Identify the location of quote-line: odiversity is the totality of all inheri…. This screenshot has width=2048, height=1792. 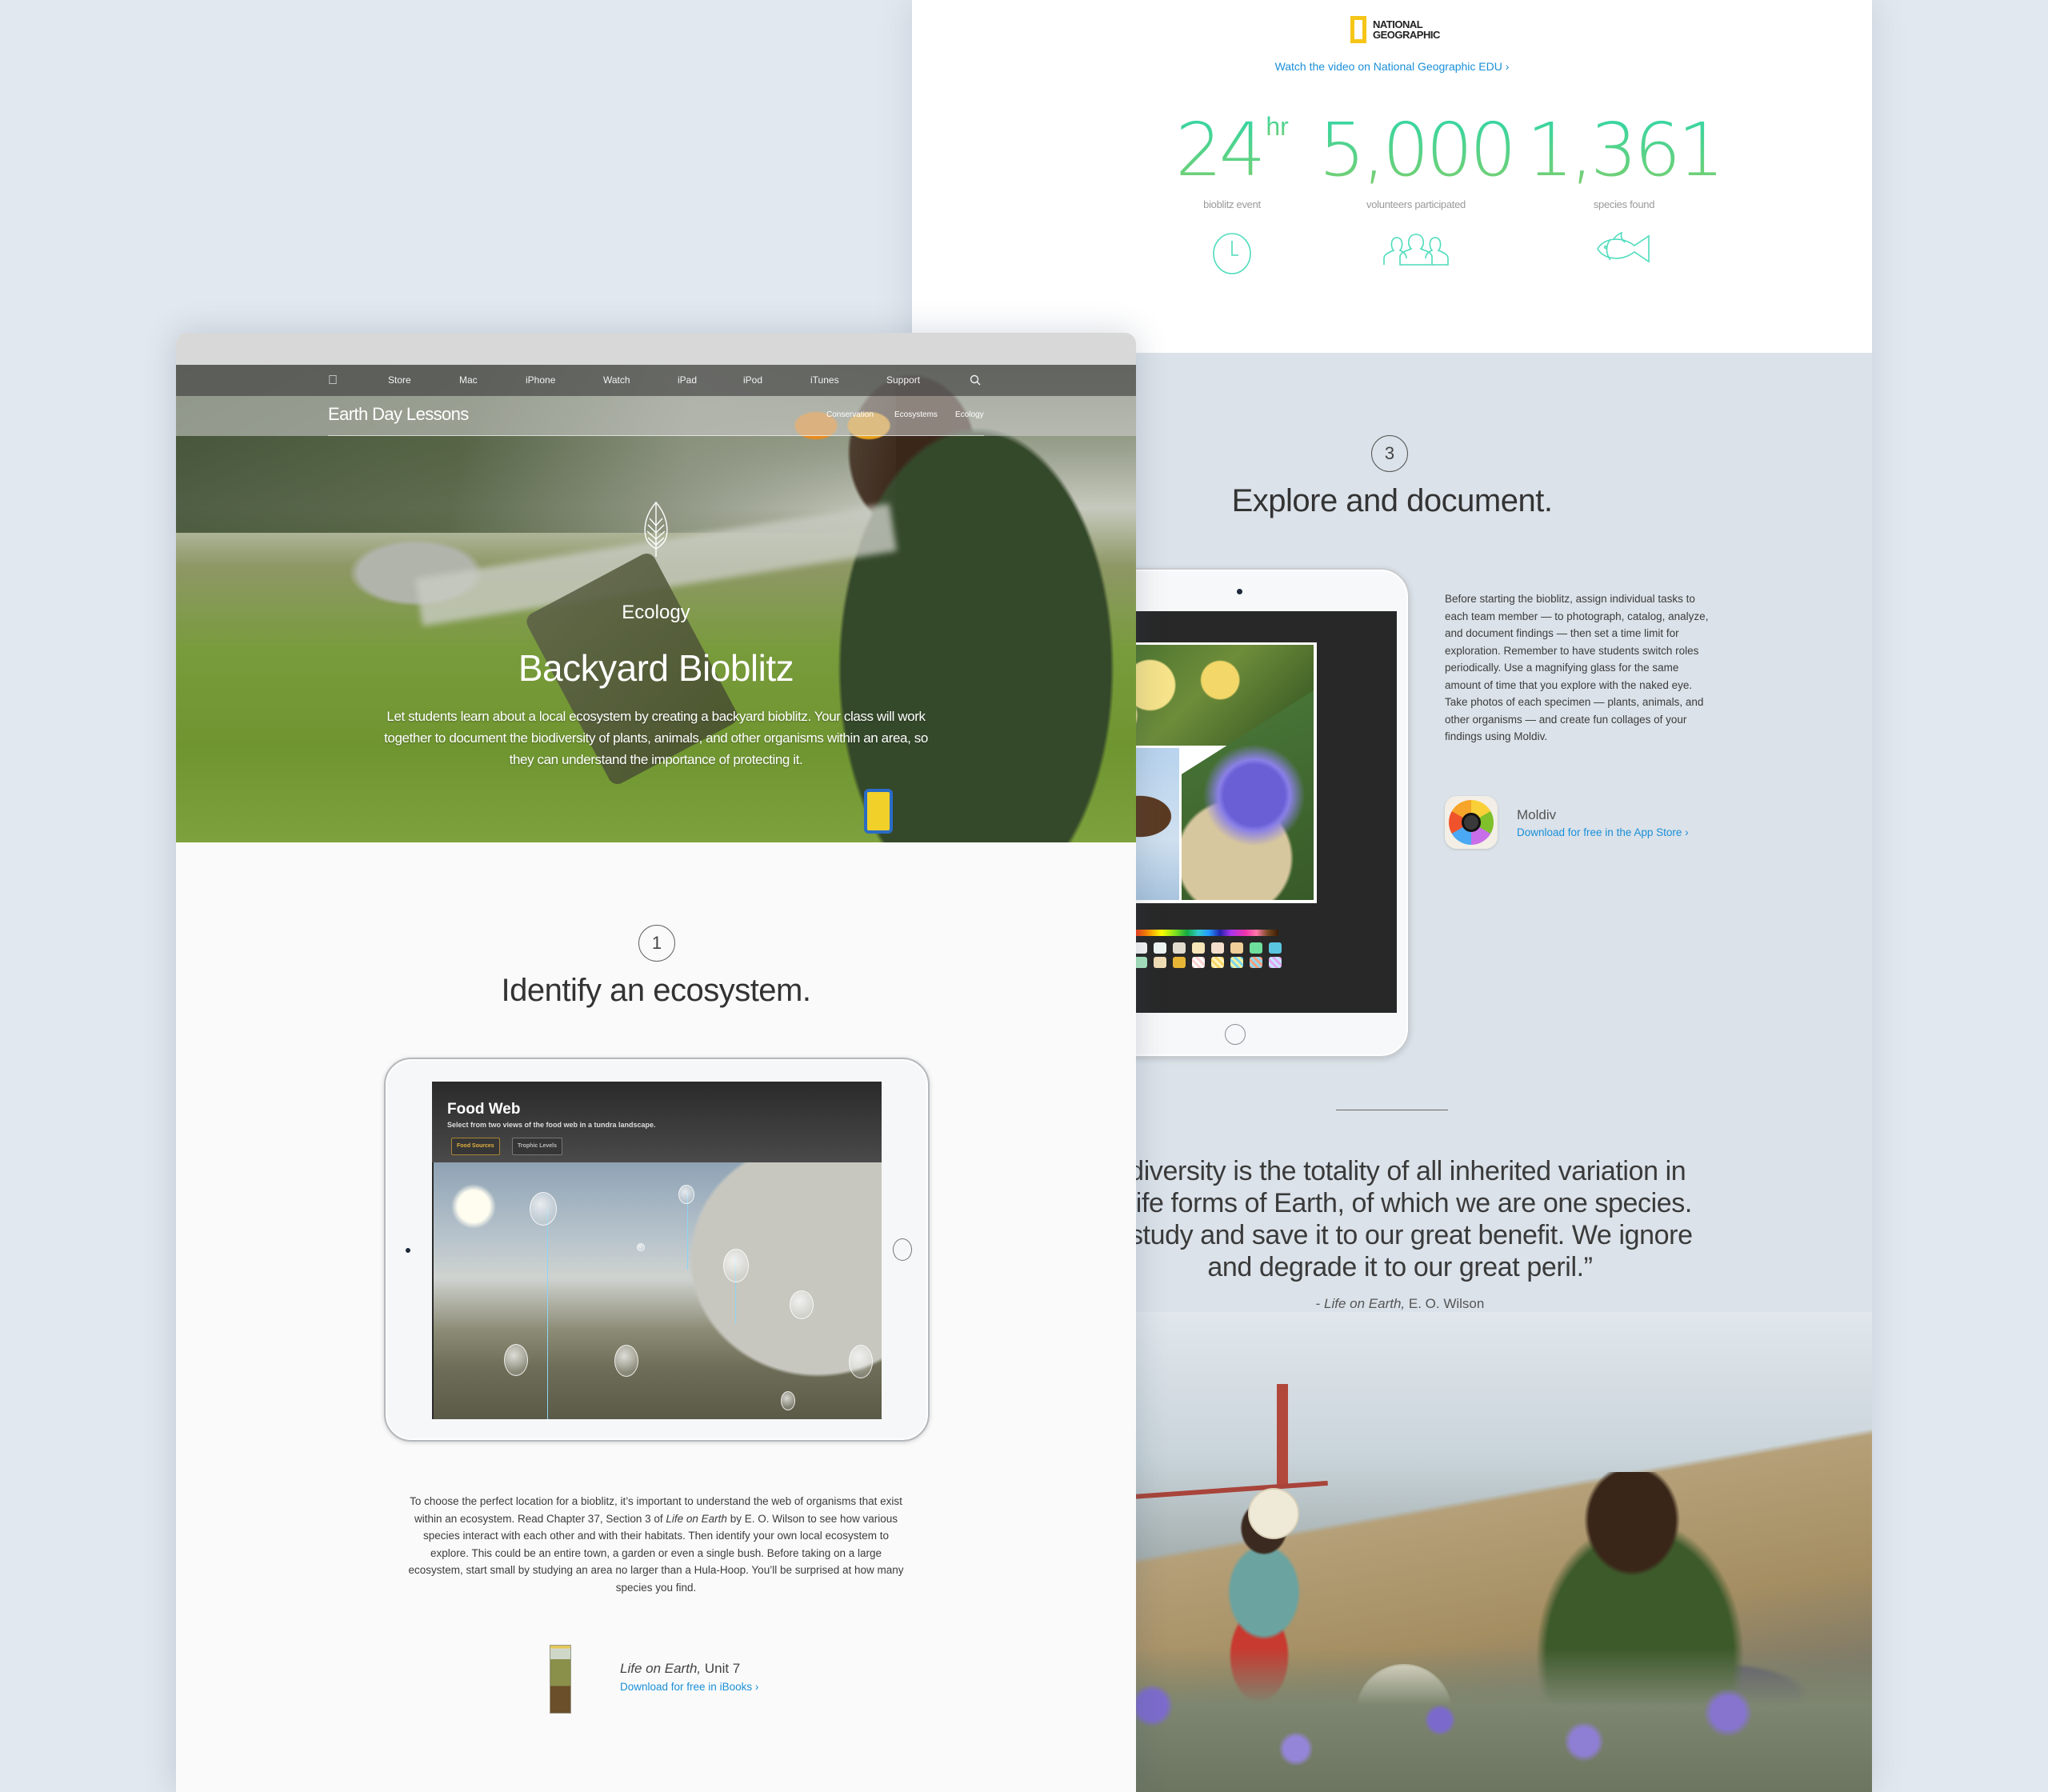
(1400, 1171).